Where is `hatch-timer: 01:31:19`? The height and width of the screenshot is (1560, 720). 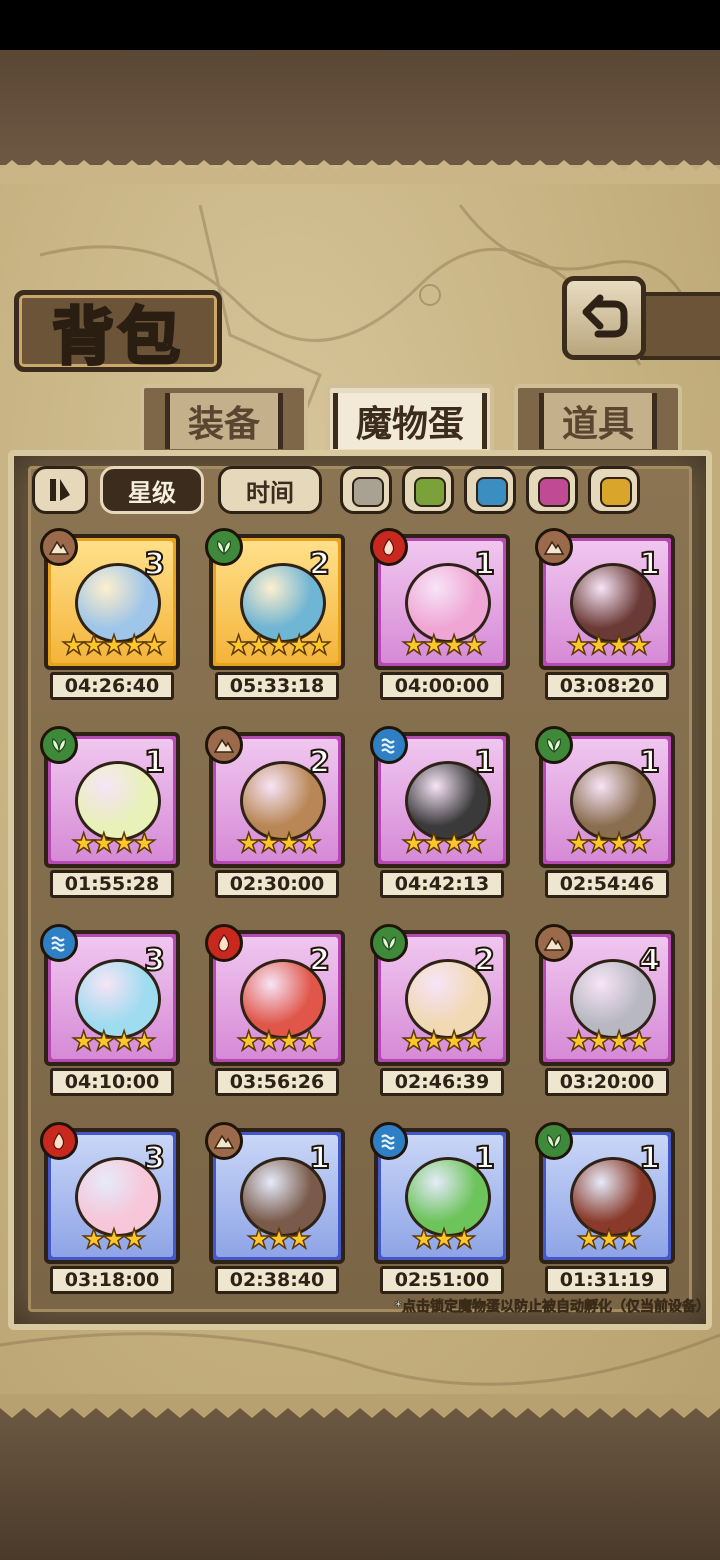 hatch-timer: 01:31:19 is located at coordinates (607, 1280).